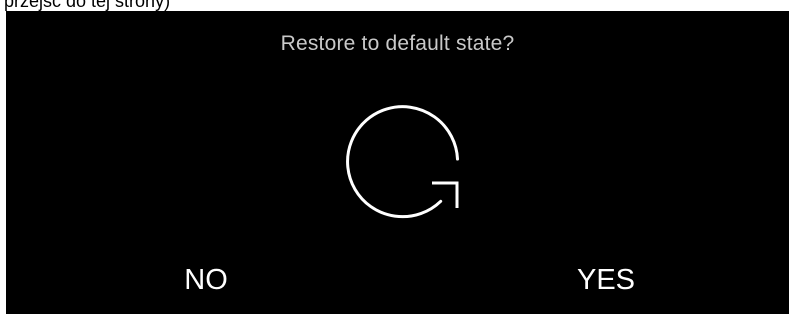 The height and width of the screenshot is (314, 795). What do you see at coordinates (402, 162) in the screenshot?
I see `restore-icon` at bounding box center [402, 162].